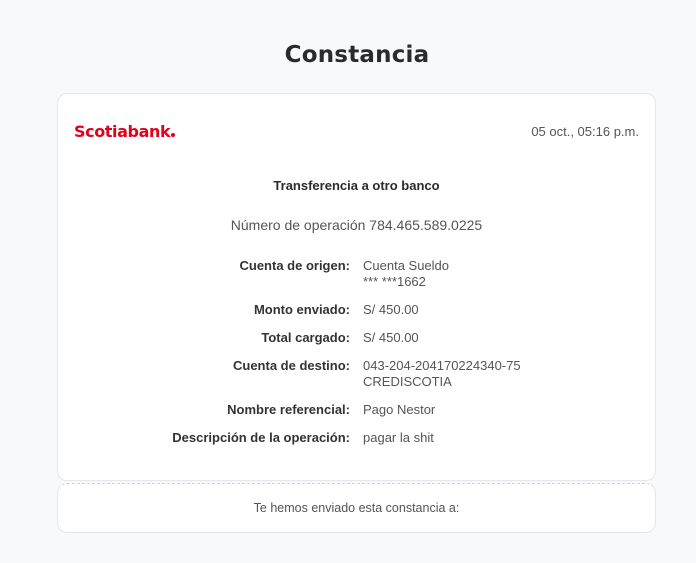  I want to click on row-label: Total cargado:, so click(305, 337).